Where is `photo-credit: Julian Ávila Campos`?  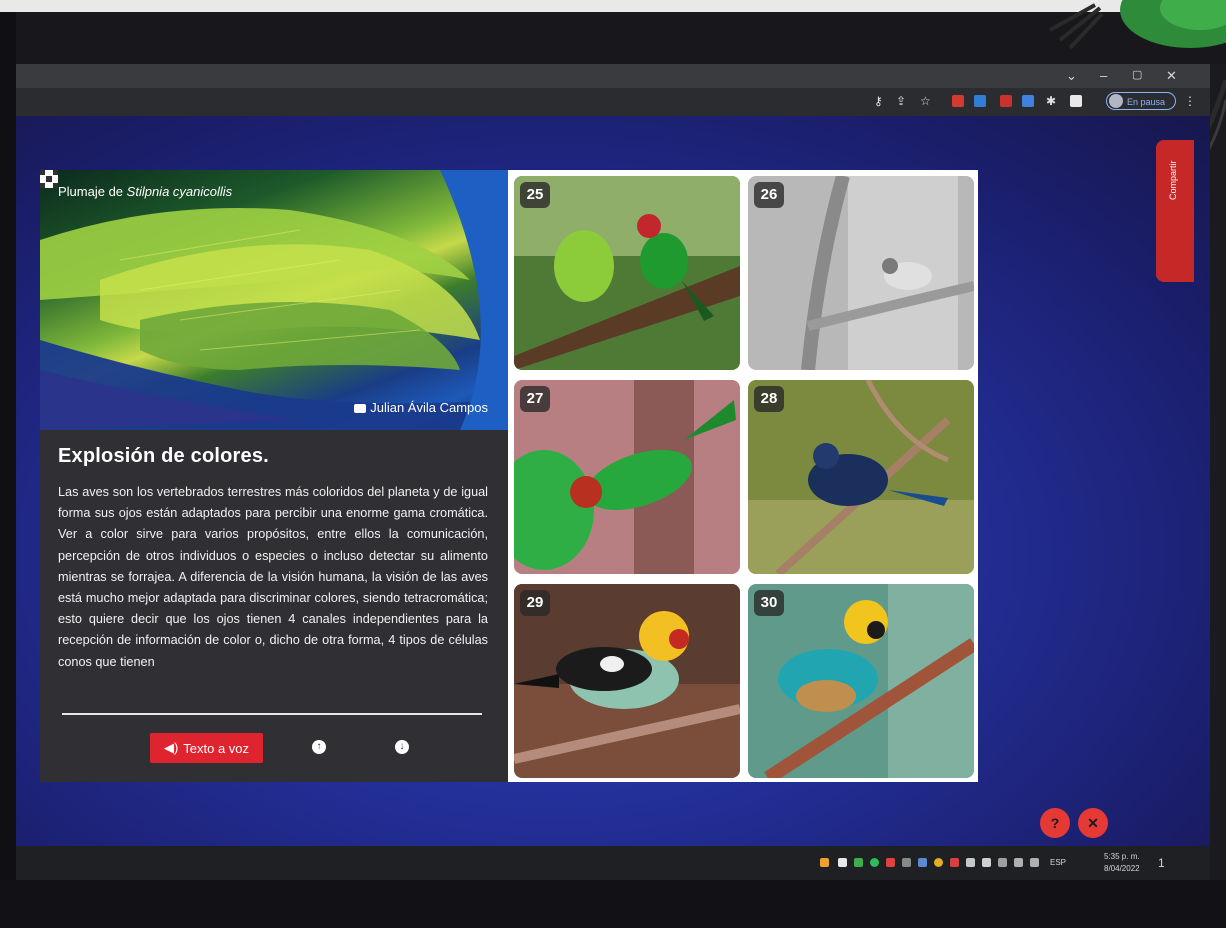
photo-credit: Julian Ávila Campos is located at coordinates (421, 407).